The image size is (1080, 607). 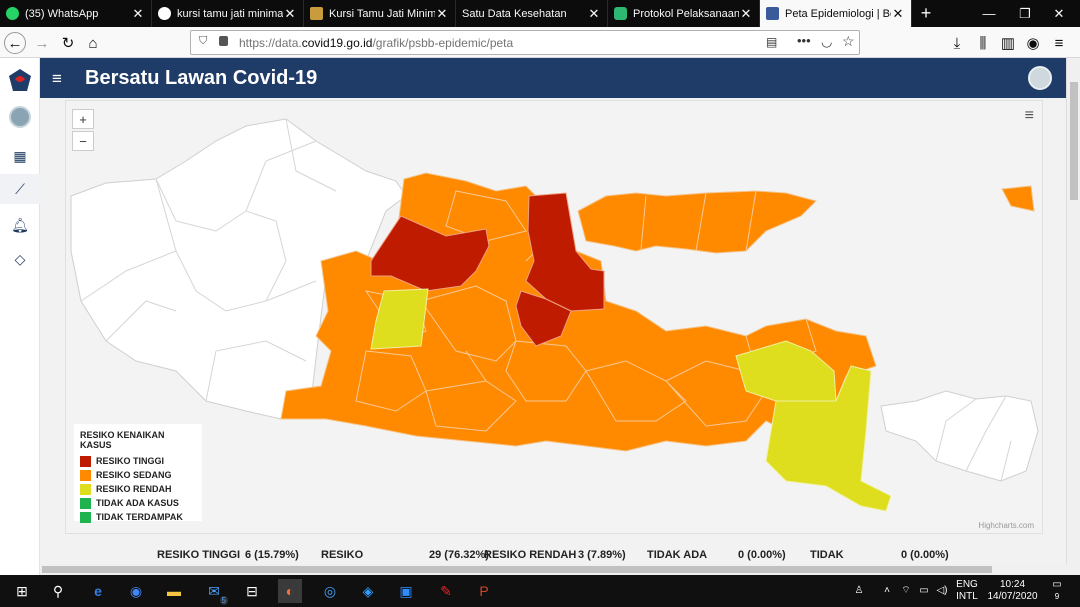 I want to click on sidebar-toggle-icon: ▥, so click(x=1008, y=43).